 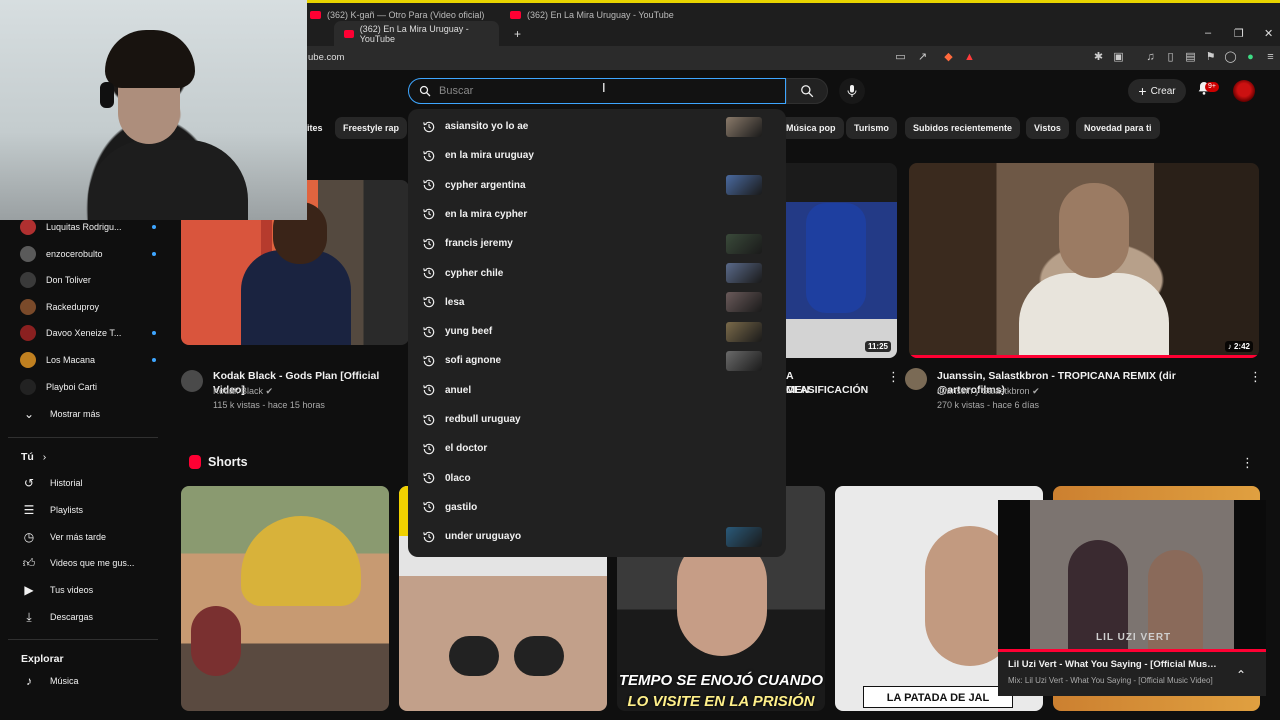 I want to click on sidebar-toggle-icon: ▯, so click(x=1170, y=57).